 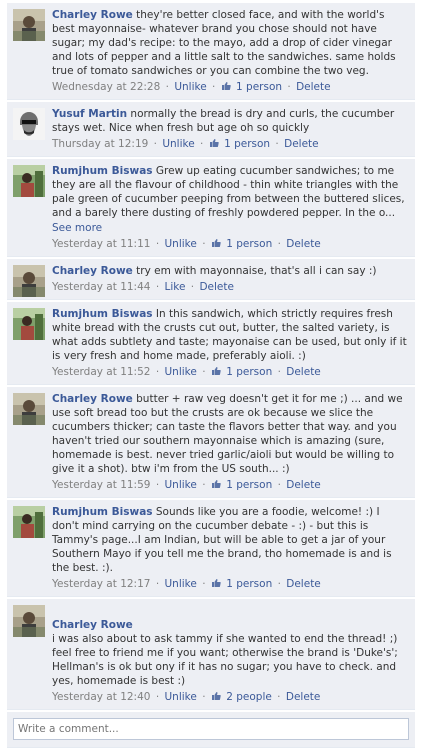 What do you see at coordinates (101, 372) in the screenshot?
I see `comment-timestamp: Yesterday at 11:52` at bounding box center [101, 372].